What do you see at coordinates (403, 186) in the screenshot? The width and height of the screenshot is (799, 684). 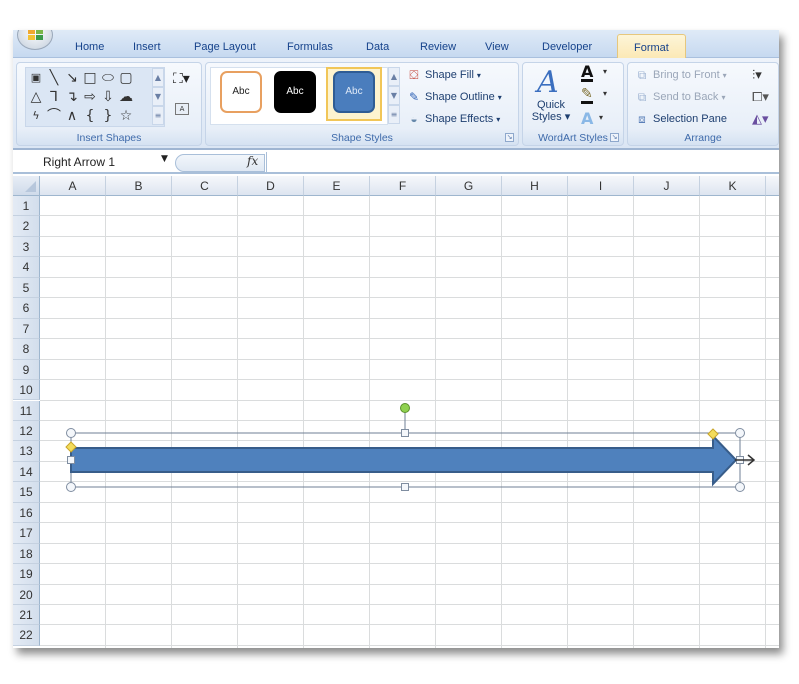 I see `column-header-f: F` at bounding box center [403, 186].